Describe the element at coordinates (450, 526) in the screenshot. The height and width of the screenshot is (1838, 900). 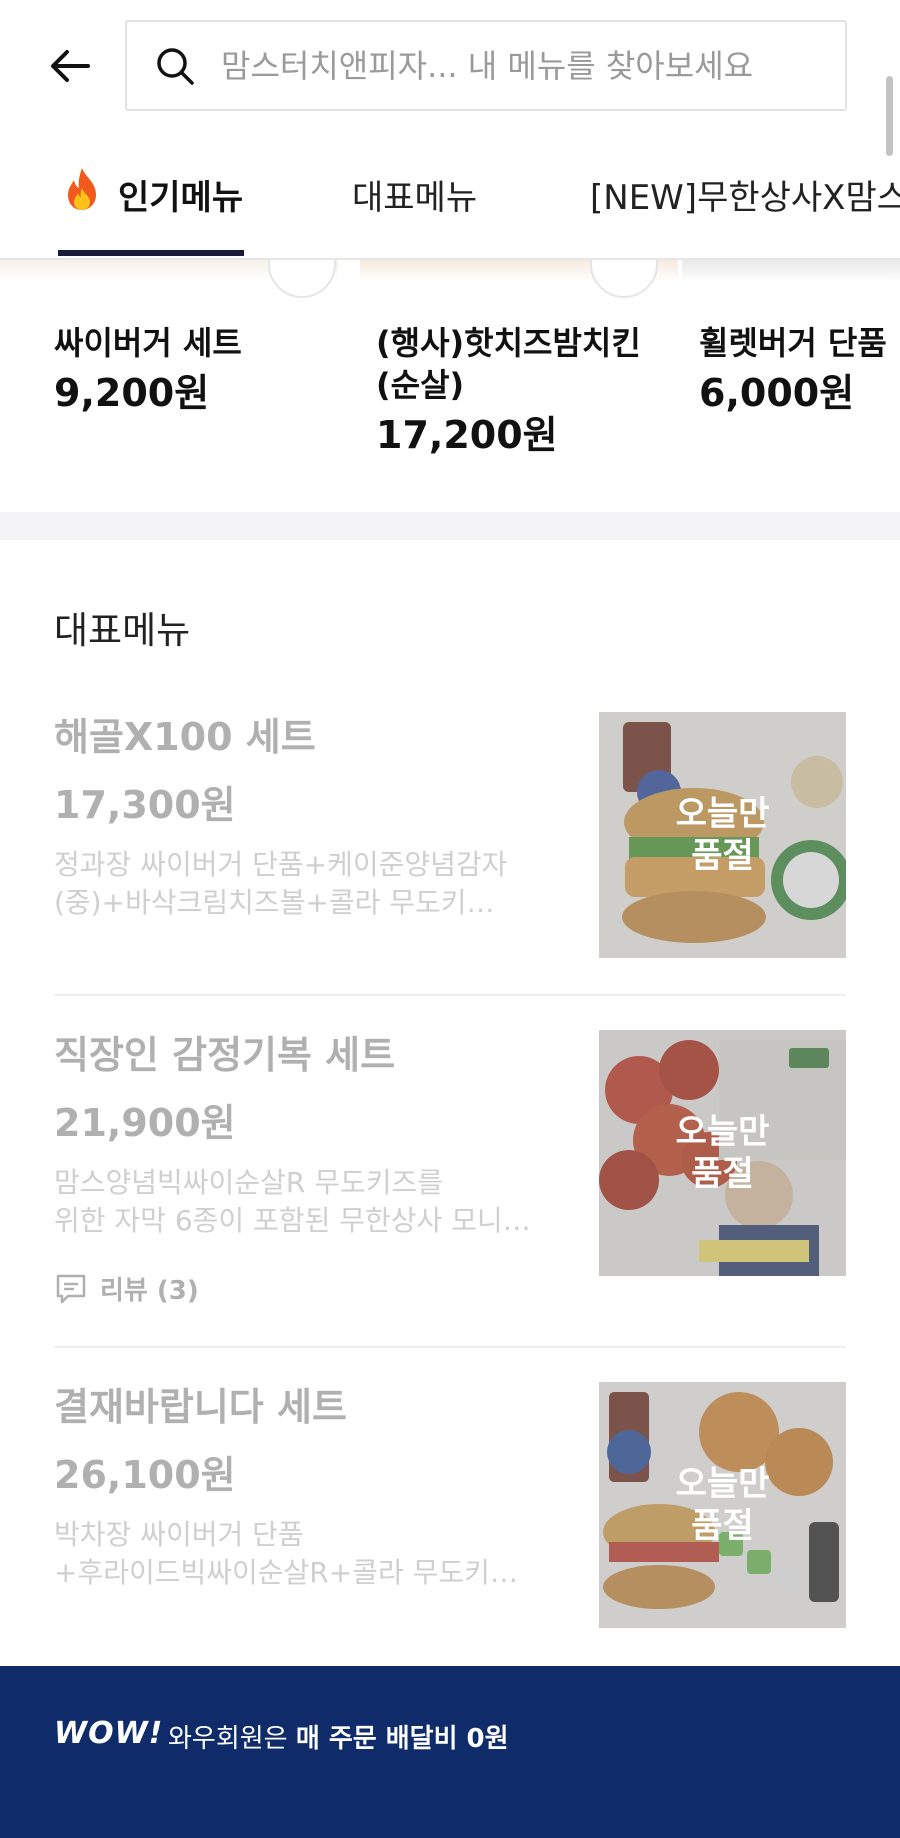
I see `section-separator` at that location.